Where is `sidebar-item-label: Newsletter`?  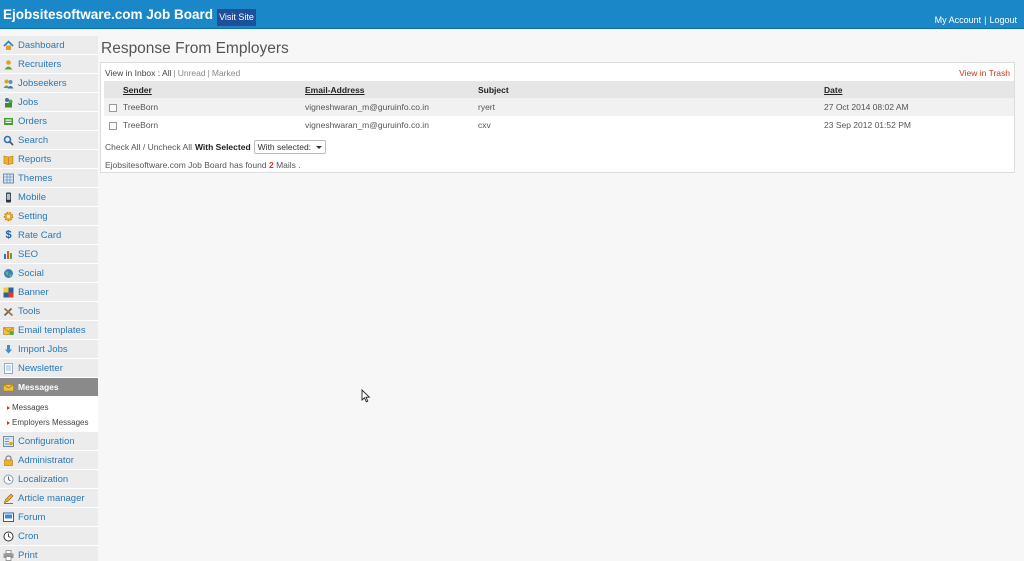 sidebar-item-label: Newsletter is located at coordinates (40, 368).